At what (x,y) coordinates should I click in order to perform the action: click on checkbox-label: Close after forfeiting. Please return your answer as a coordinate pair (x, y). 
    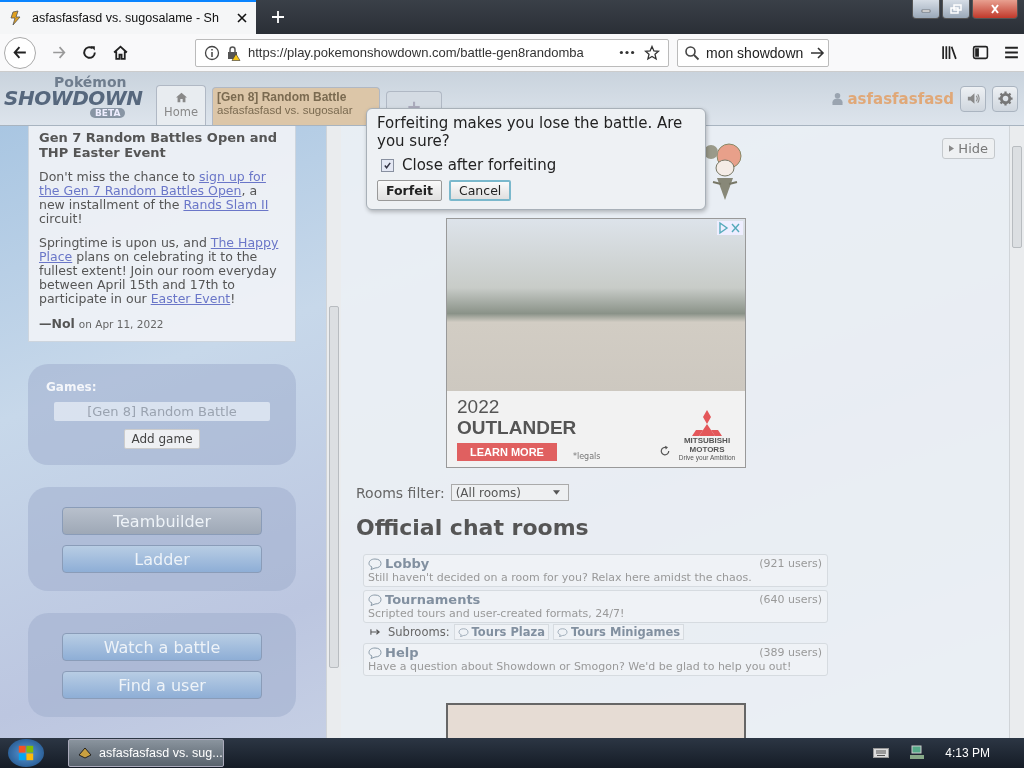
    Looking at the image, I should click on (479, 165).